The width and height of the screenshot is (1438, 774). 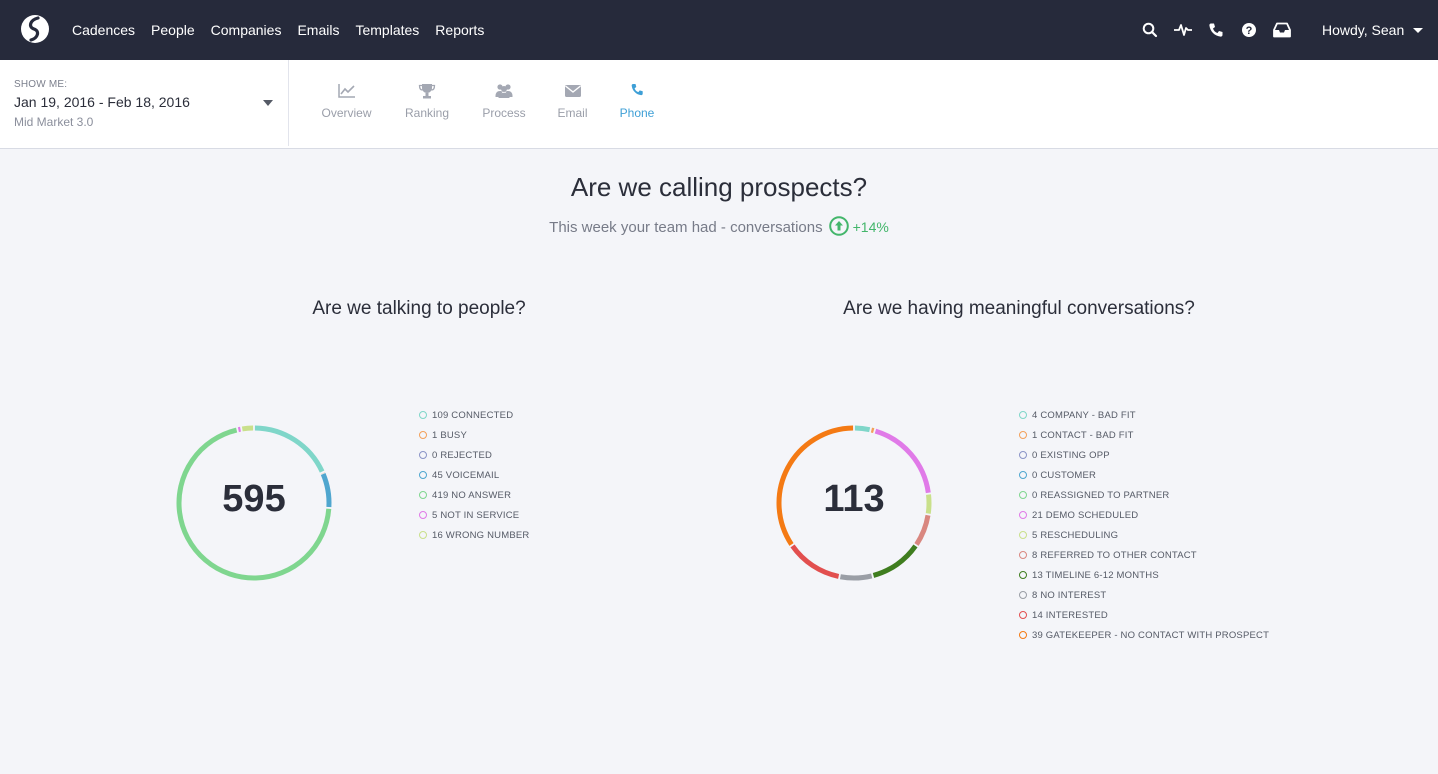 I want to click on help-icon: ?, so click(x=1249, y=30).